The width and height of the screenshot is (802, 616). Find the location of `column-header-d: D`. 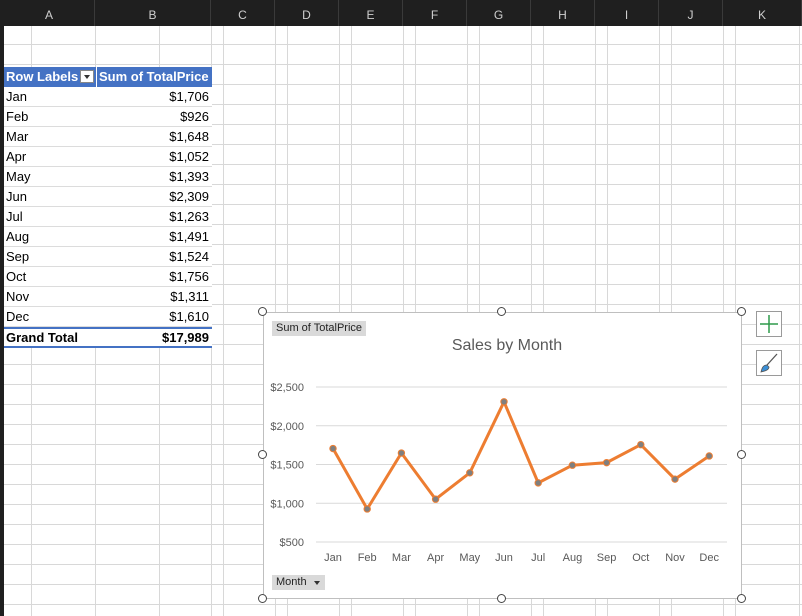

column-header-d: D is located at coordinates (307, 13).